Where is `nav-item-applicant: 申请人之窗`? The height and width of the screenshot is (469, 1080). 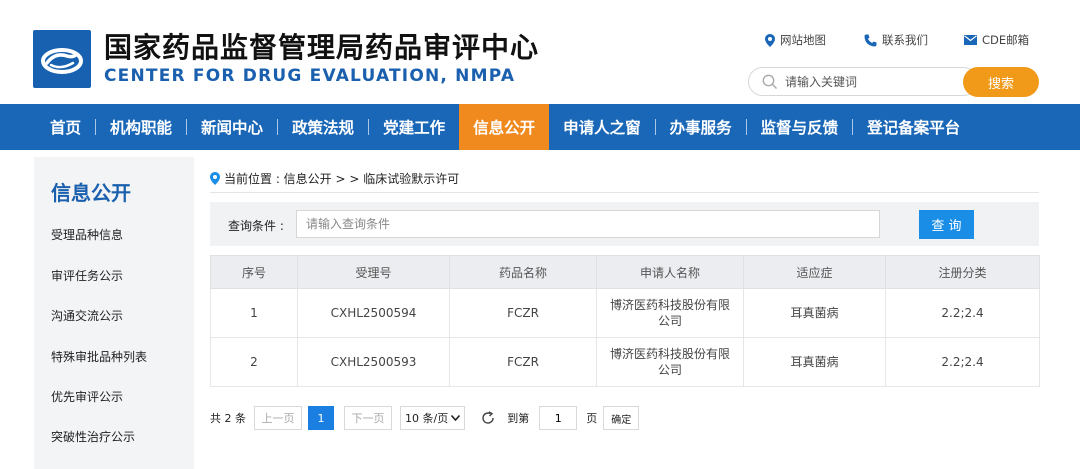 nav-item-applicant: 申请人之窗 is located at coordinates (602, 127).